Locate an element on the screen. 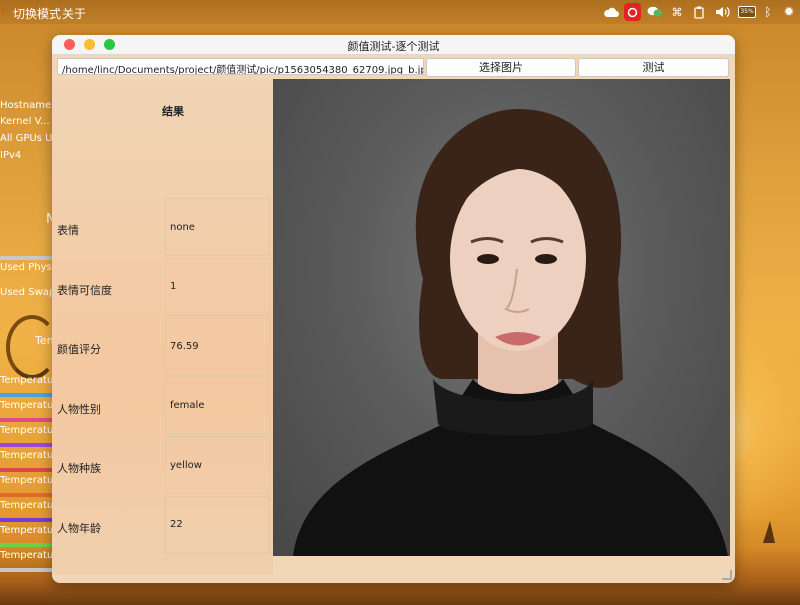 The image size is (800, 605). wechat-icon is located at coordinates (655, 12).